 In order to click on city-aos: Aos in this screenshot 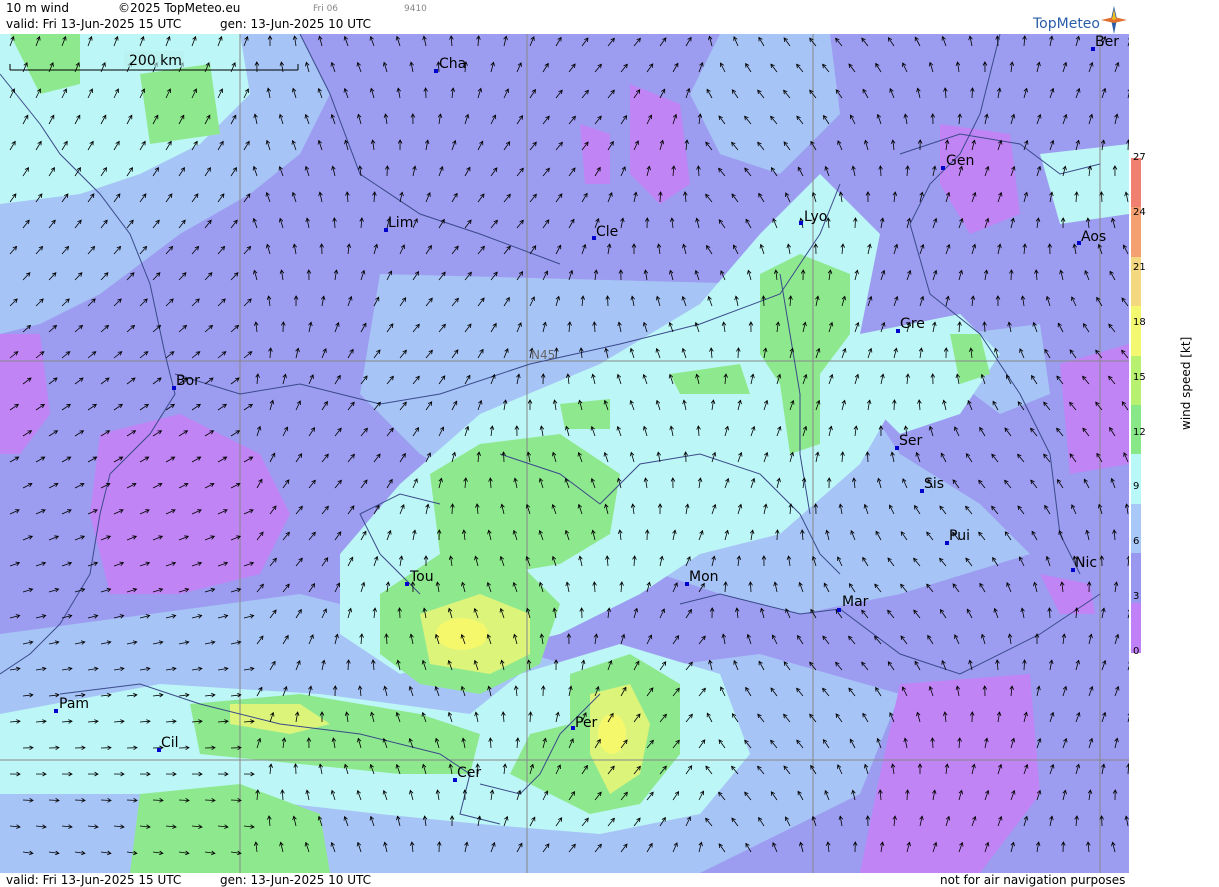, I will do `click(1093, 237)`.